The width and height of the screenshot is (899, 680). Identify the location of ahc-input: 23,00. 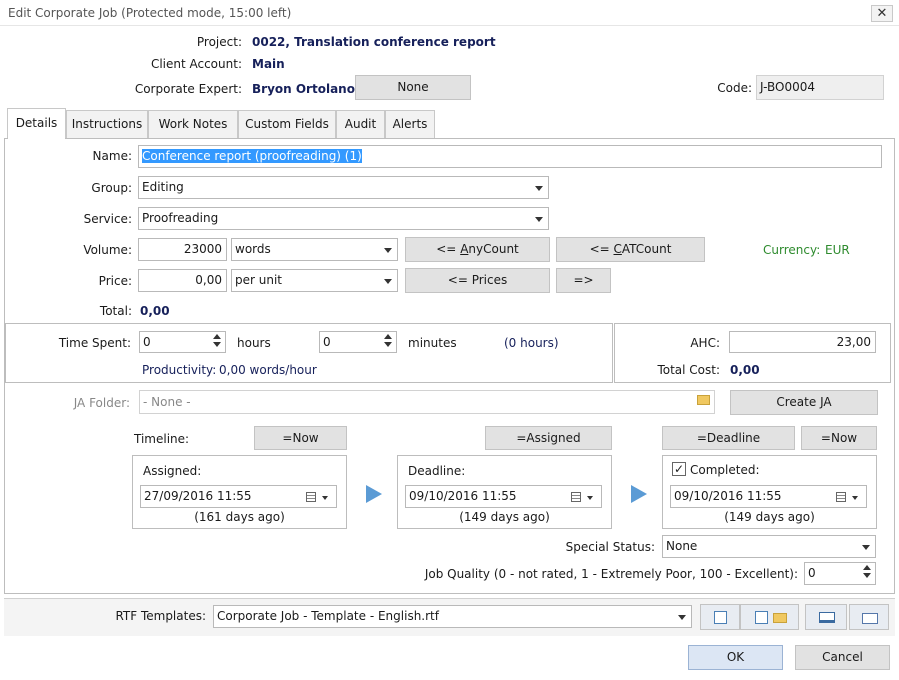
(802, 342).